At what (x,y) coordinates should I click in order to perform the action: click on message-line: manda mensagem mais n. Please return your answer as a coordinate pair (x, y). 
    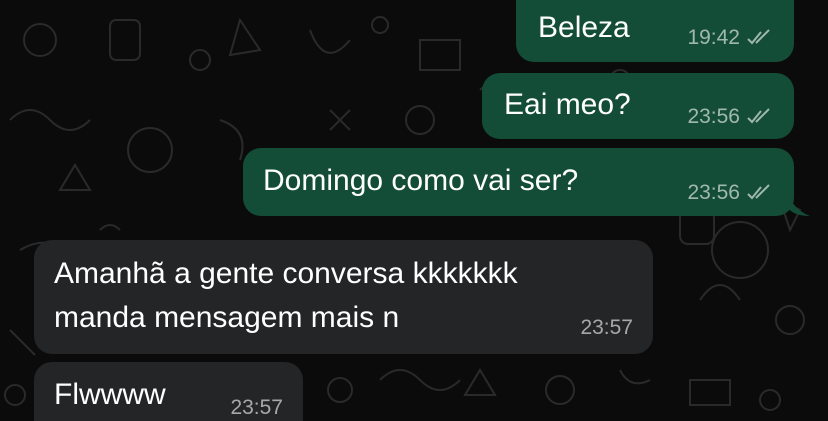
    Looking at the image, I should click on (227, 317).